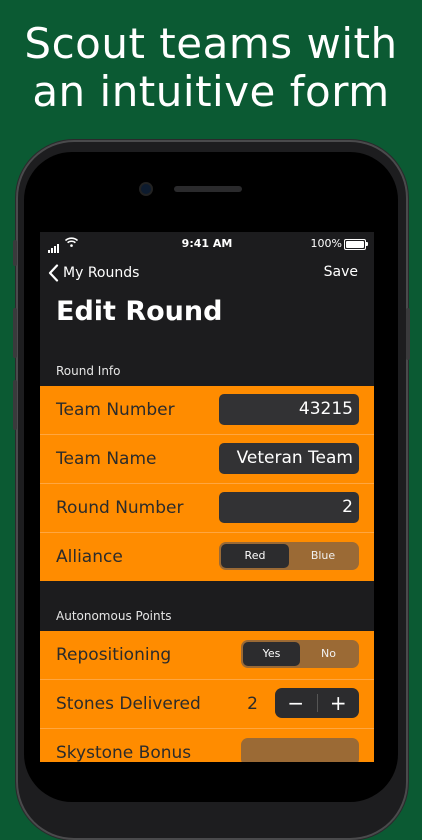  What do you see at coordinates (146, 189) in the screenshot?
I see `camera-icon` at bounding box center [146, 189].